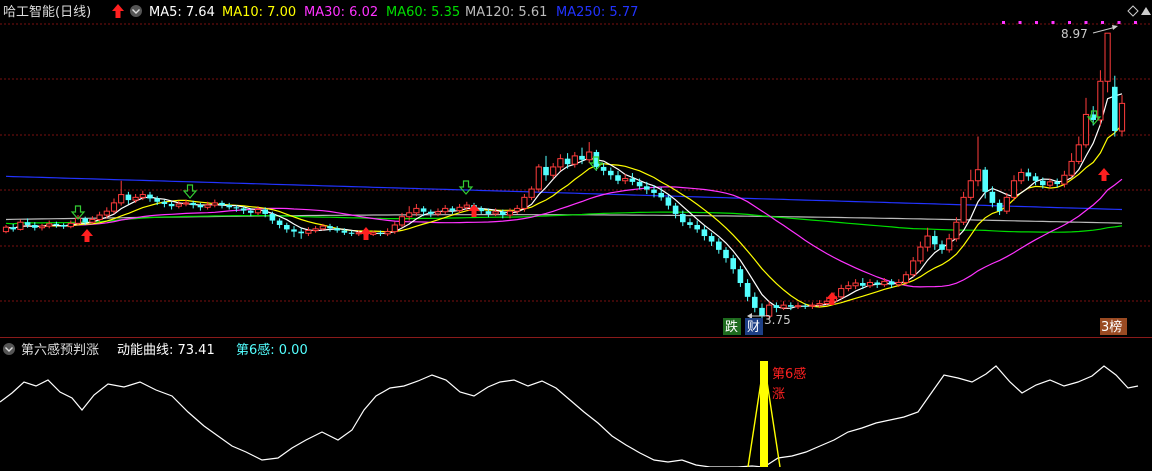  Describe the element at coordinates (166, 350) in the screenshot. I see `momentum-line-label: 动能曲线: 73.41` at that location.